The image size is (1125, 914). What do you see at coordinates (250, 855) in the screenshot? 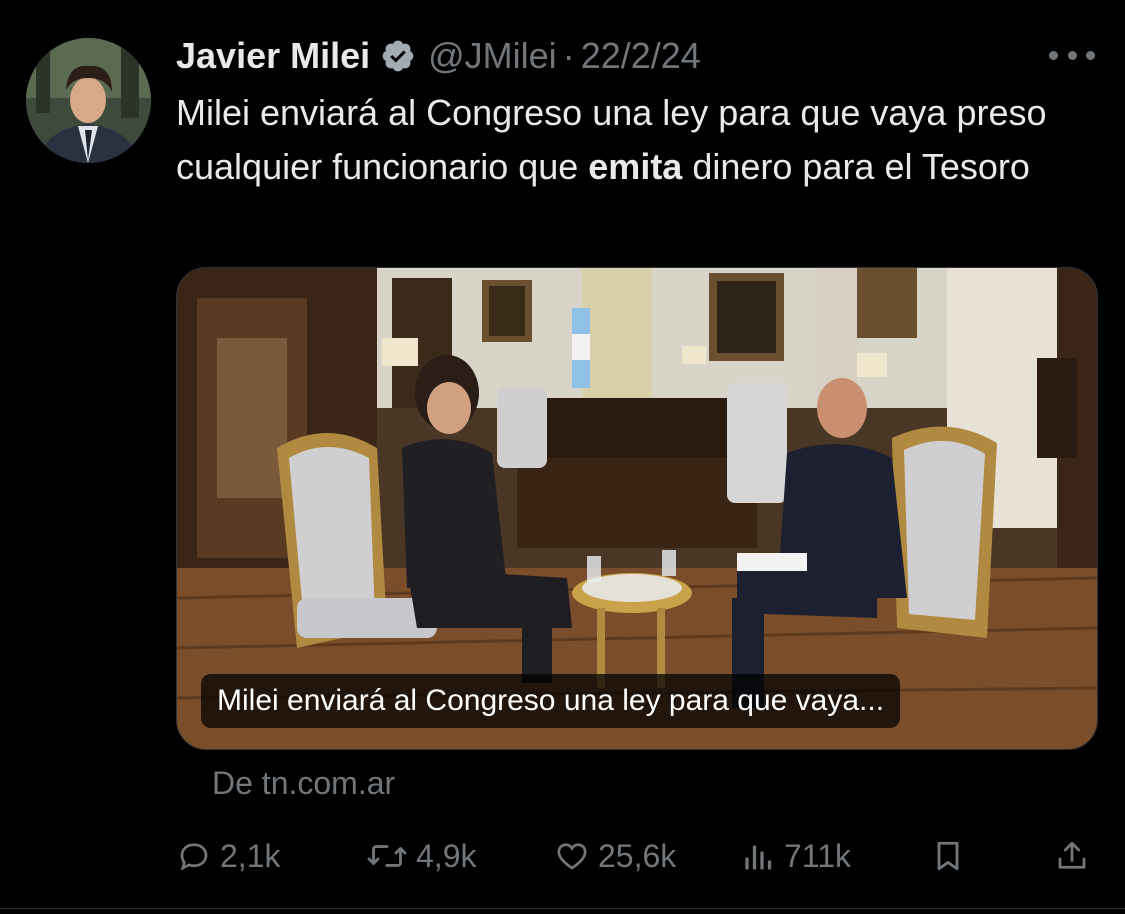
I see `reply-count: 2,1k` at bounding box center [250, 855].